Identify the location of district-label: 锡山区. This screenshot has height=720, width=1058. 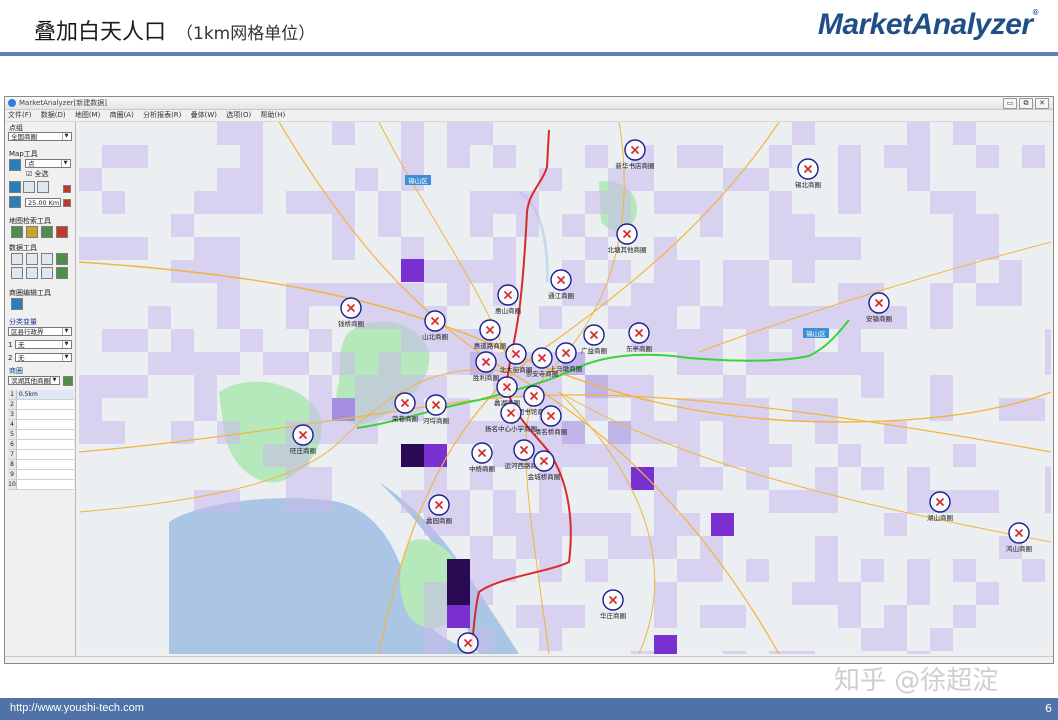
(418, 180).